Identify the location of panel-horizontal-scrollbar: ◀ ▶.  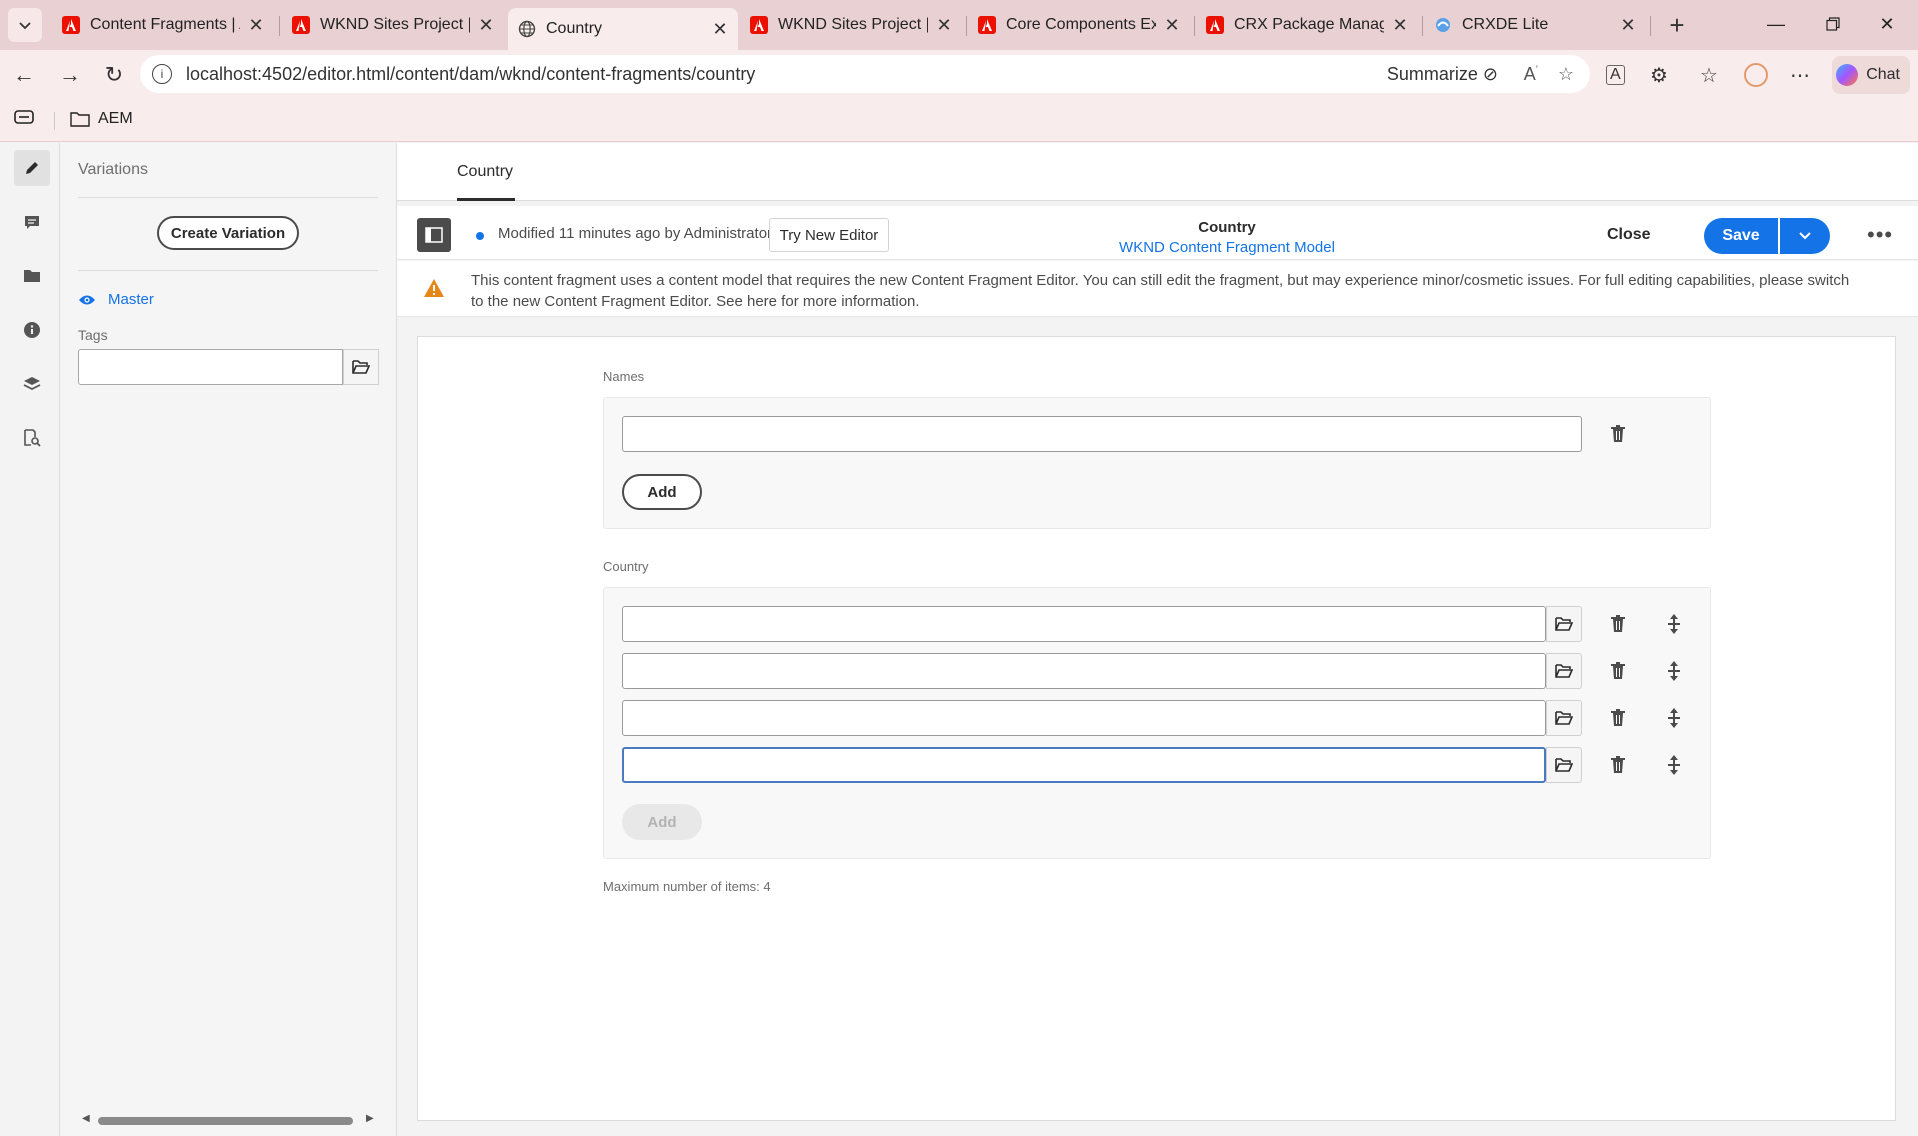
(228, 1120).